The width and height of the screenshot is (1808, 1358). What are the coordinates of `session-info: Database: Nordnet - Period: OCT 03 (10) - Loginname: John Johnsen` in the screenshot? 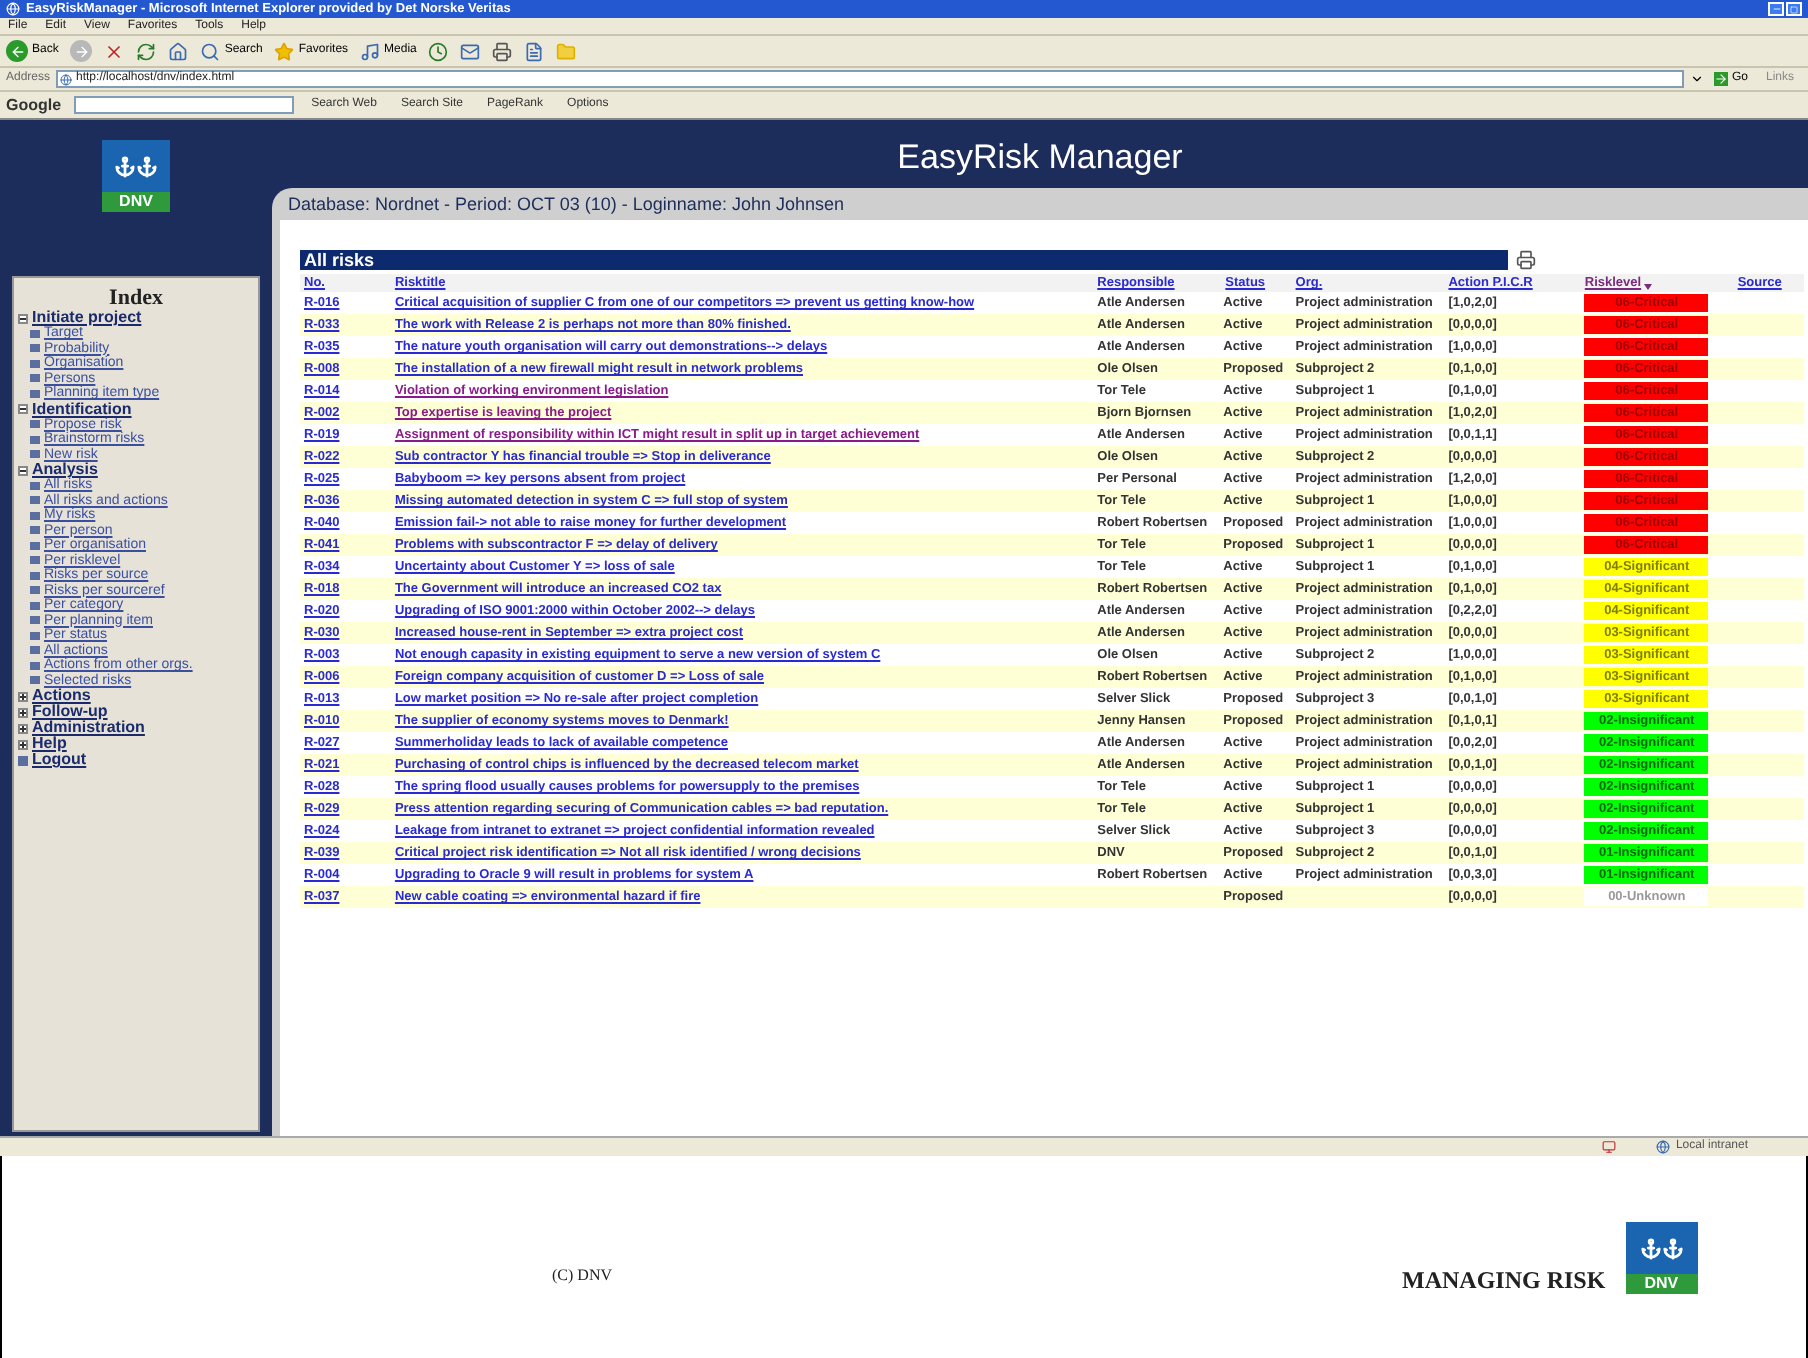 It's located at (566, 204).